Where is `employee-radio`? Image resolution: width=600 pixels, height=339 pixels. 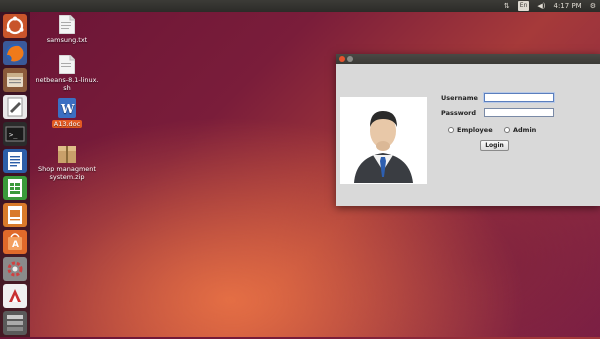
employee-radio is located at coordinates (451, 130).